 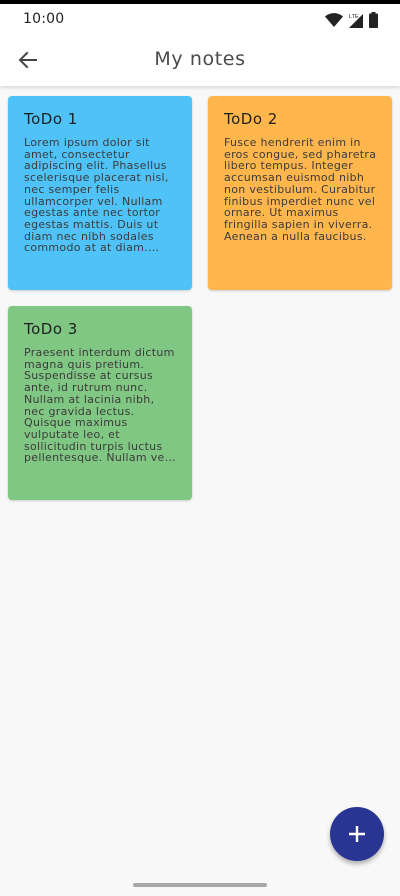 What do you see at coordinates (51, 119) in the screenshot?
I see `note-title: ToDo 1` at bounding box center [51, 119].